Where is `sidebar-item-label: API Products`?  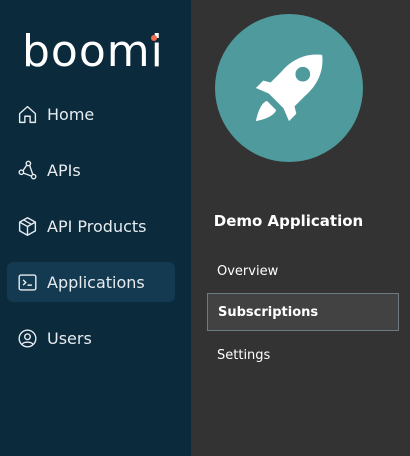
sidebar-item-label: API Products is located at coordinates (97, 226).